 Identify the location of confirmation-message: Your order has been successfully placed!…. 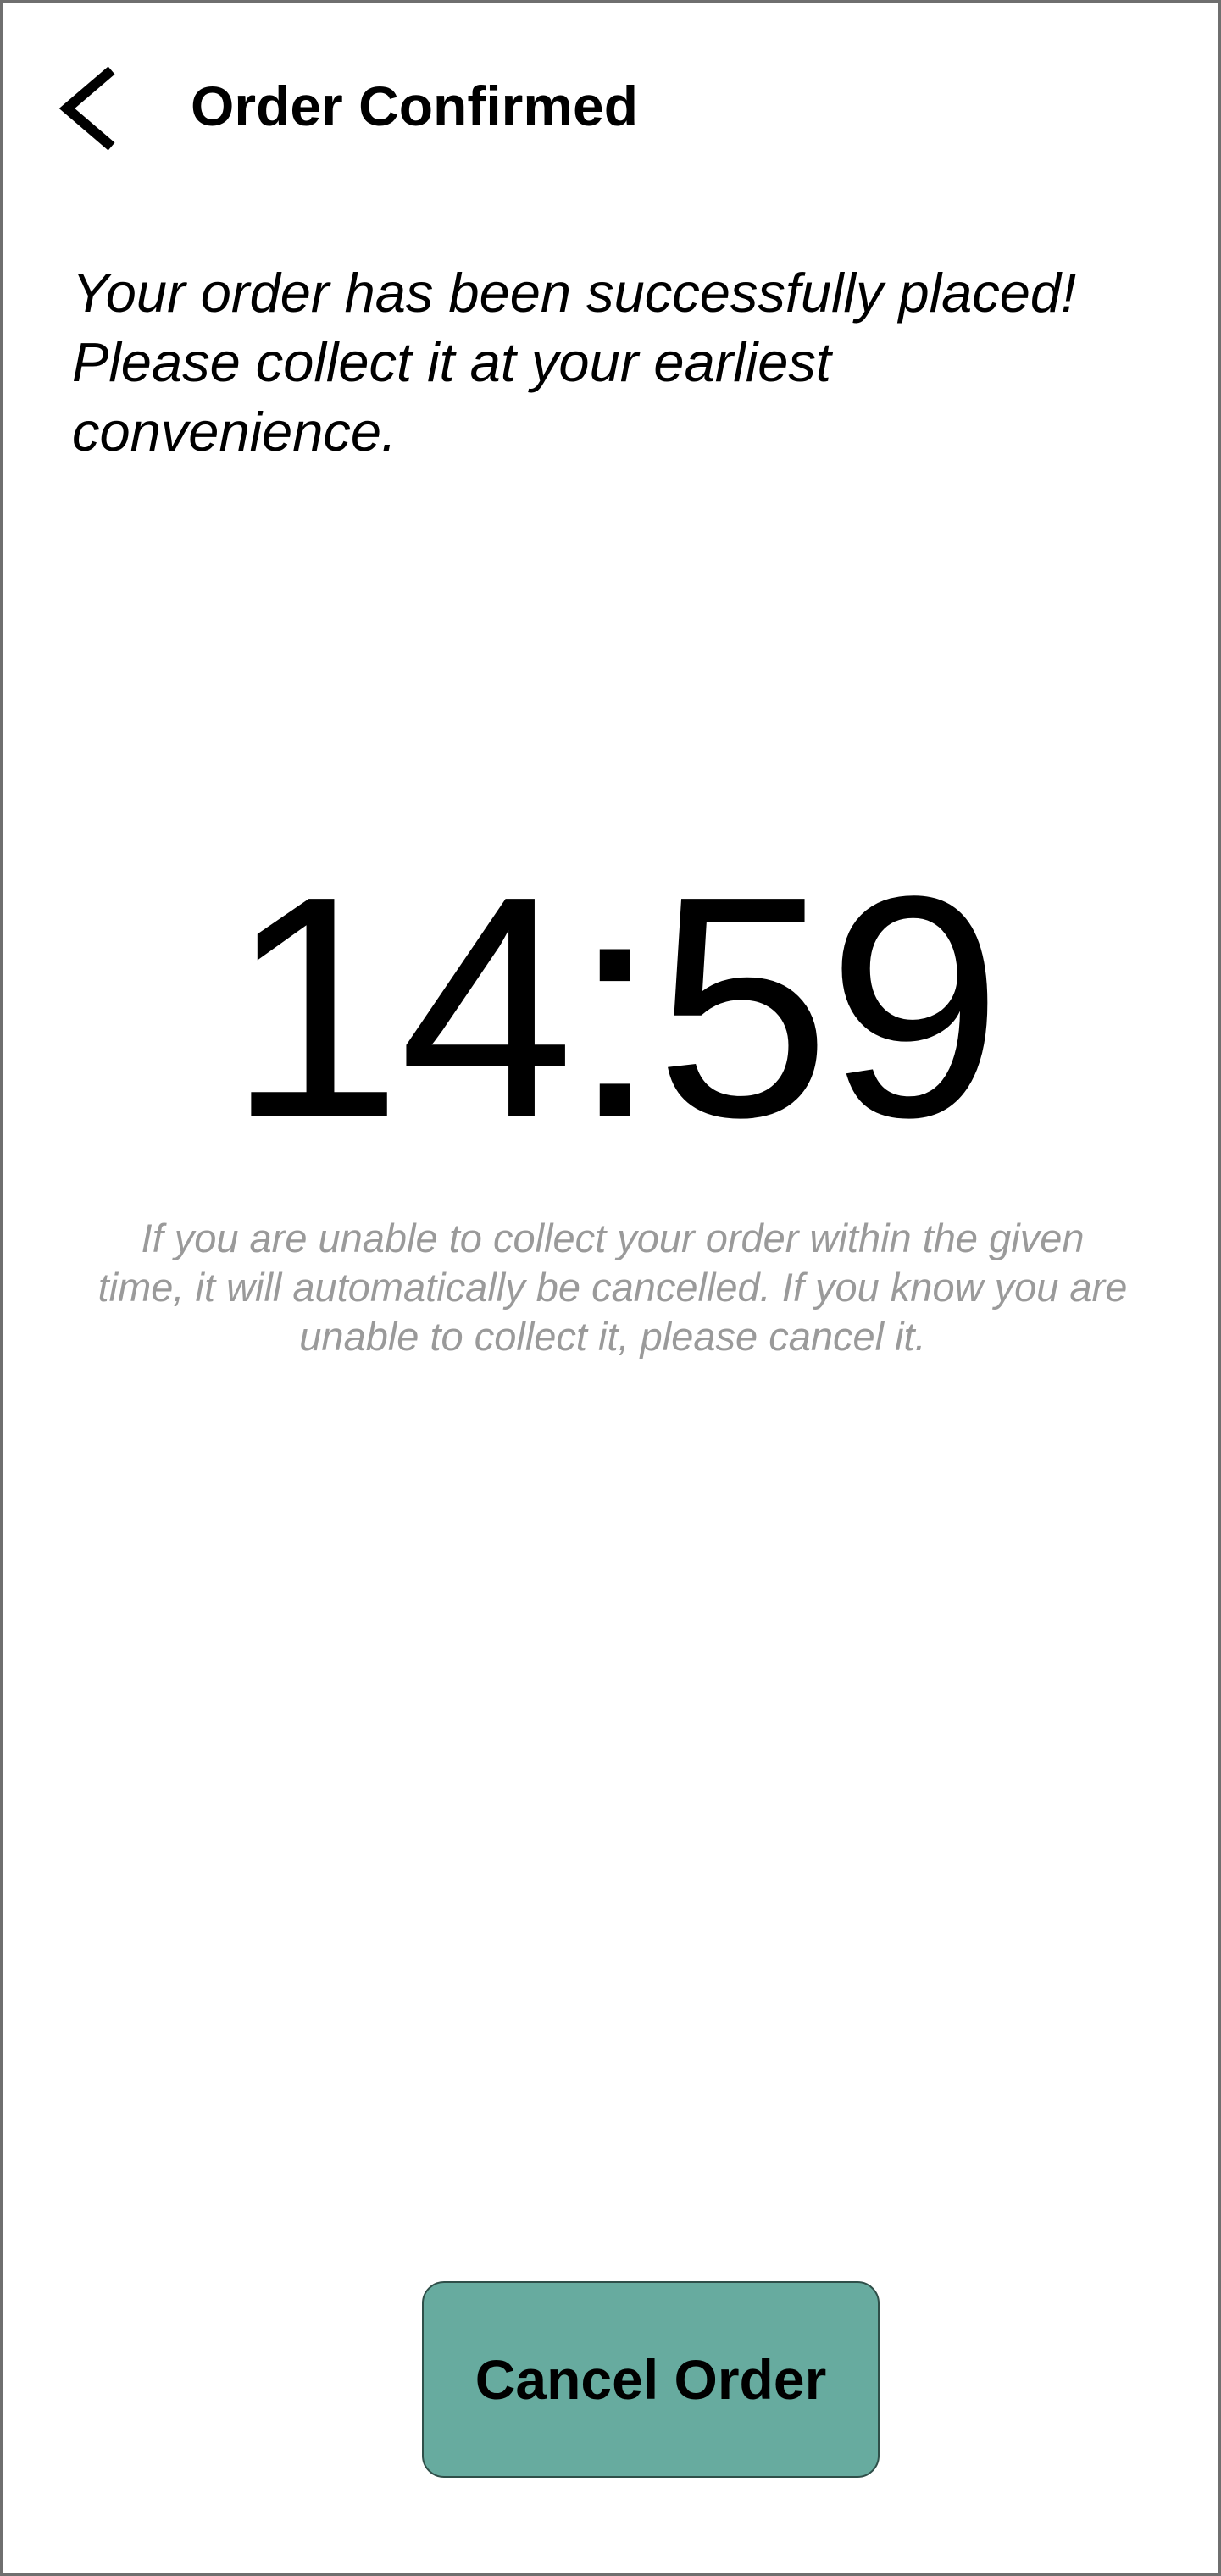
(574, 362).